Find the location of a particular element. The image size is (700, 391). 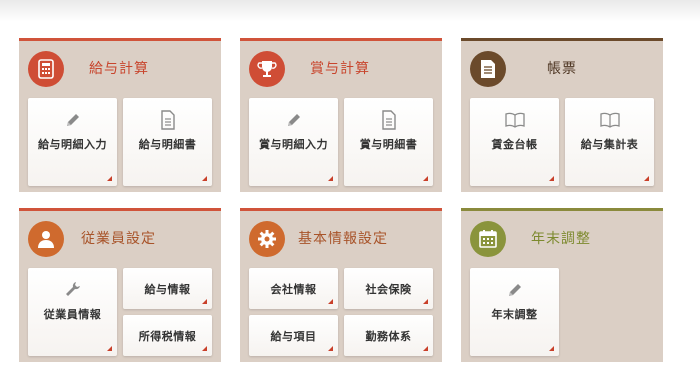

panel-jugyoin-settei: 従業員設定 従業員情報 給与情報 所得税情報 is located at coordinates (120, 285).